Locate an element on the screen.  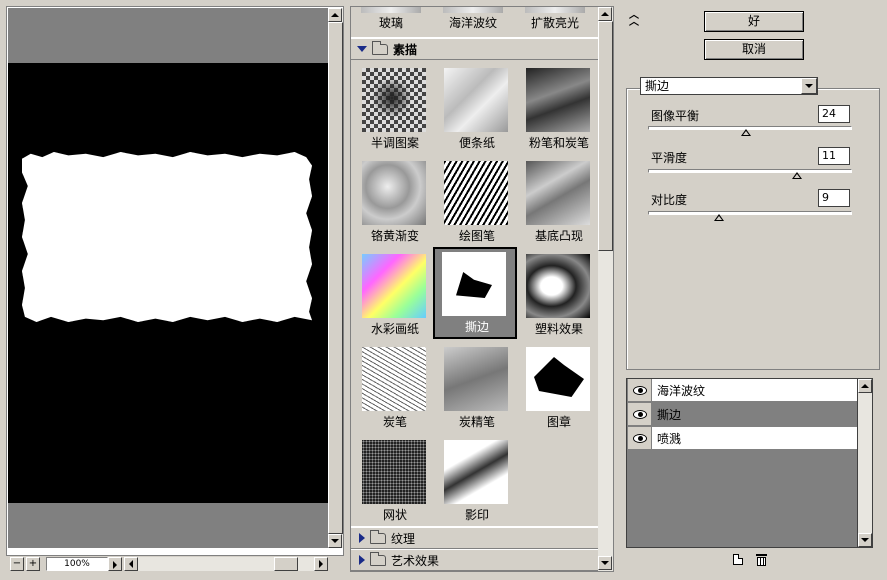
preview-scroll-down-button is located at coordinates (335, 541).